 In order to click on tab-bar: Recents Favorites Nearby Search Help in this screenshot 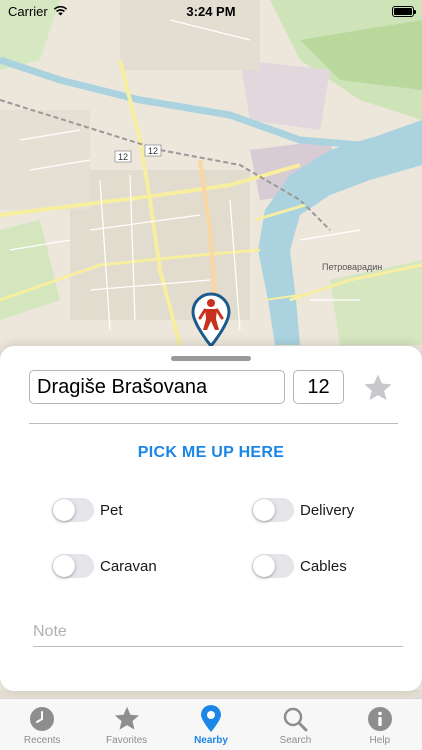, I will do `click(211, 724)`.